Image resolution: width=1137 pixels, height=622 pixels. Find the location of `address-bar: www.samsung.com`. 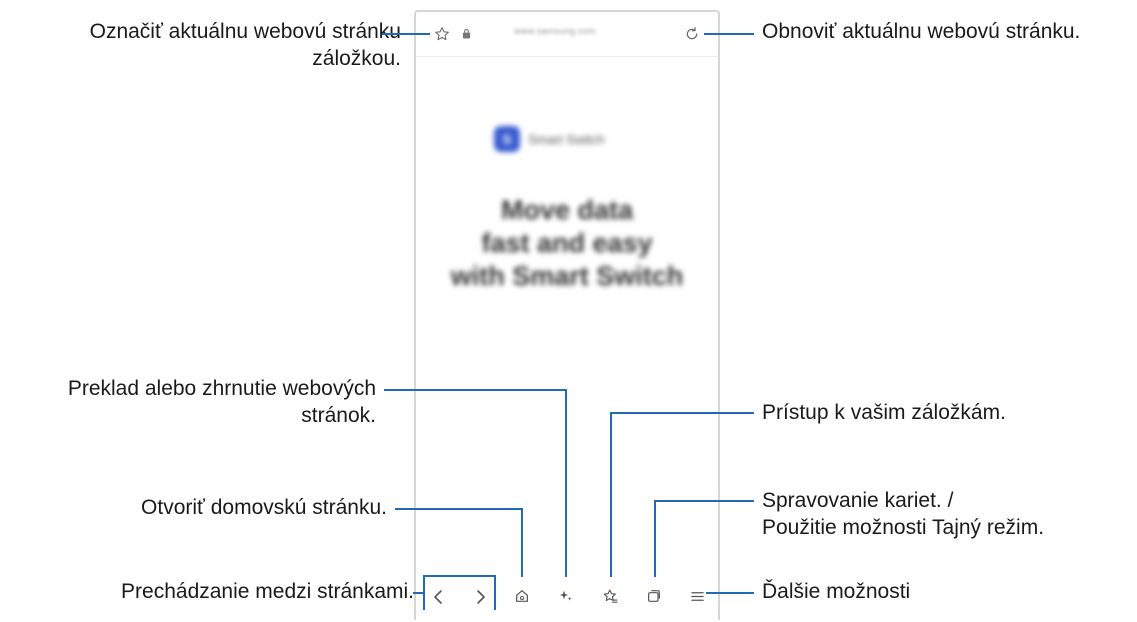

address-bar: www.samsung.com is located at coordinates (567, 34).